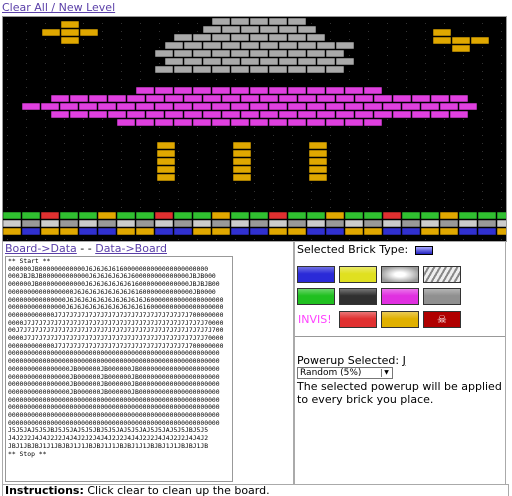 The image size is (512, 496). I want to click on brick-gray-textured-button, so click(400, 274).